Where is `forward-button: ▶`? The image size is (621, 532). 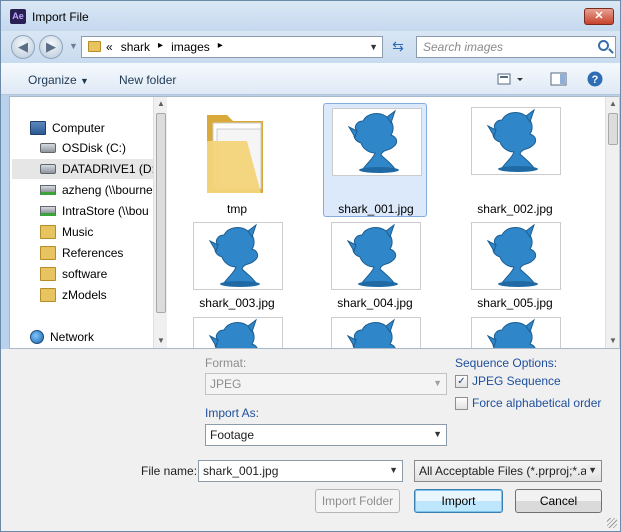
forward-button: ▶ is located at coordinates (51, 47).